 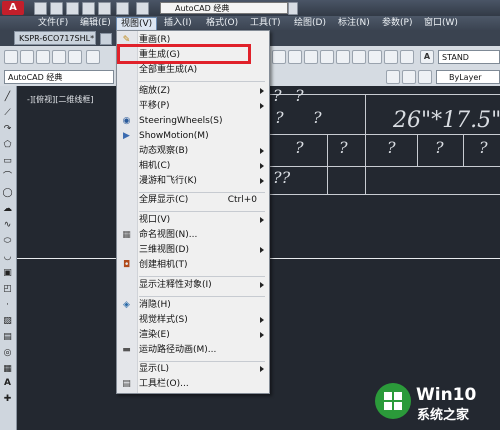 I want to click on construction-line-icon: ⟋, so click(x=7, y=113).